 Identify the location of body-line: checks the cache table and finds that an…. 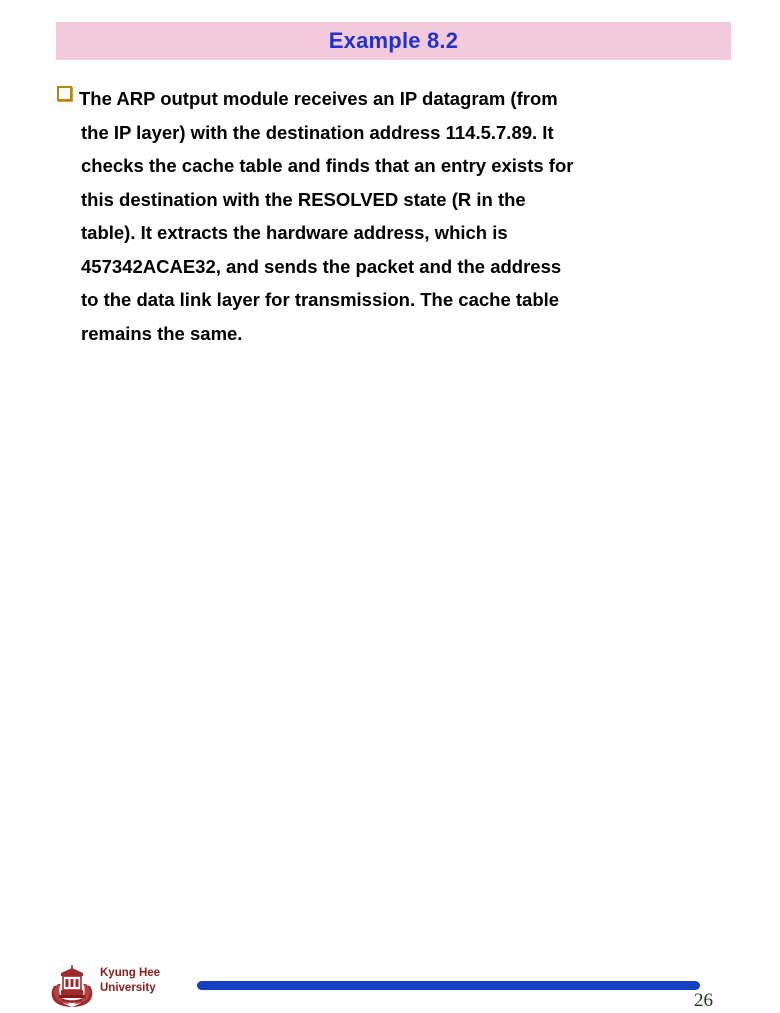
(327, 165).